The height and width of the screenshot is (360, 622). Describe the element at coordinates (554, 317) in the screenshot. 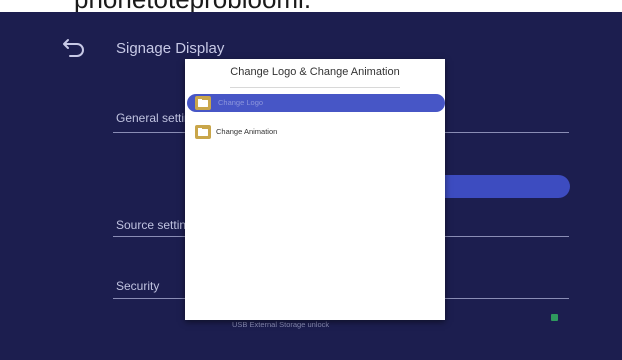

I see `usb-storage-unlock-checkbox` at that location.